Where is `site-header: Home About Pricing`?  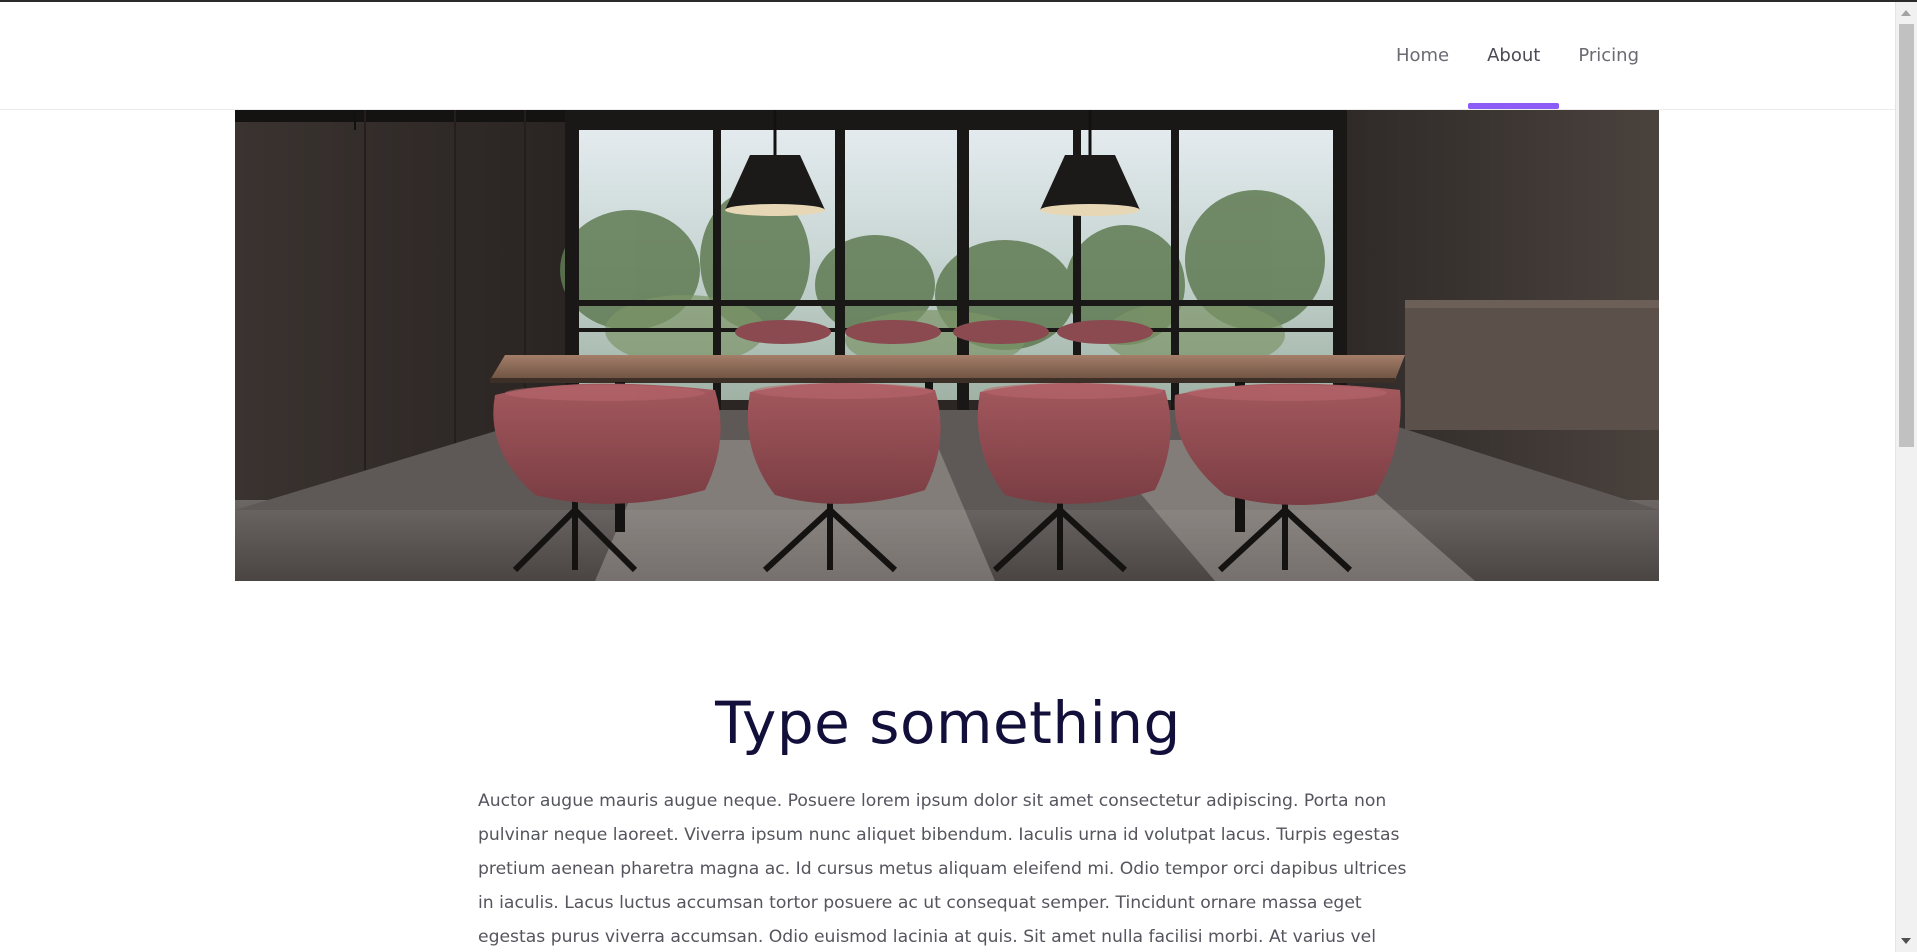
site-header: Home About Pricing is located at coordinates (948, 56).